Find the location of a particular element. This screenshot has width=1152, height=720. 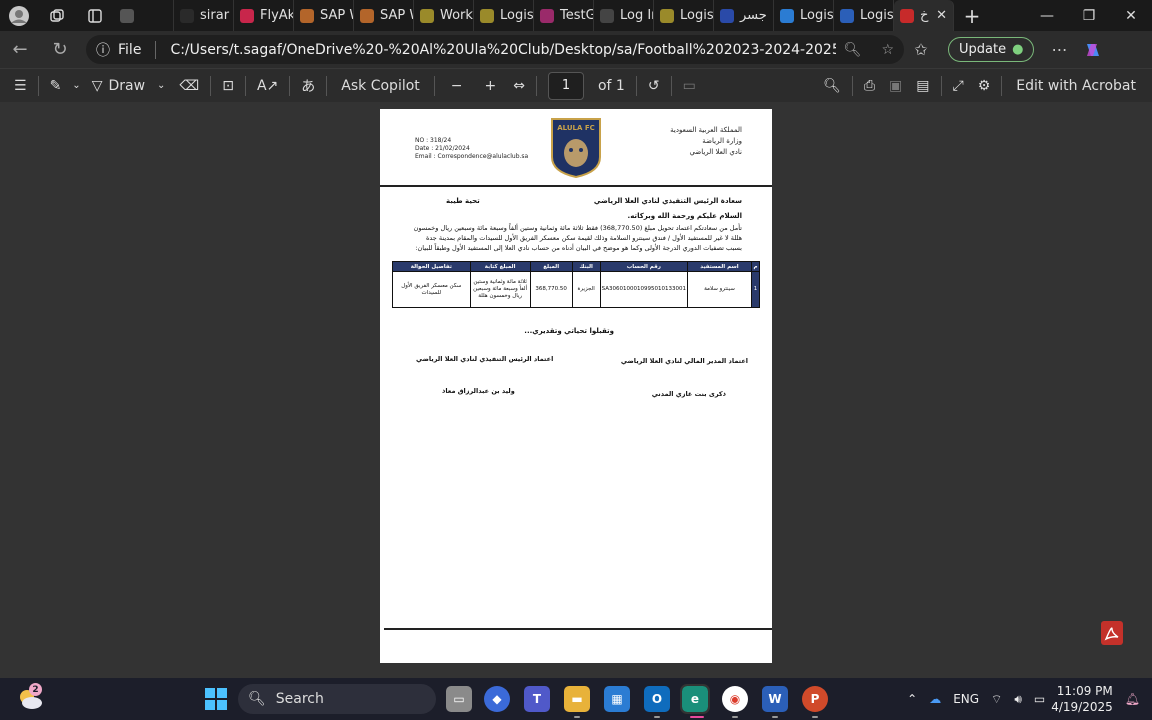

refresh-button: ↻ is located at coordinates (60, 49).